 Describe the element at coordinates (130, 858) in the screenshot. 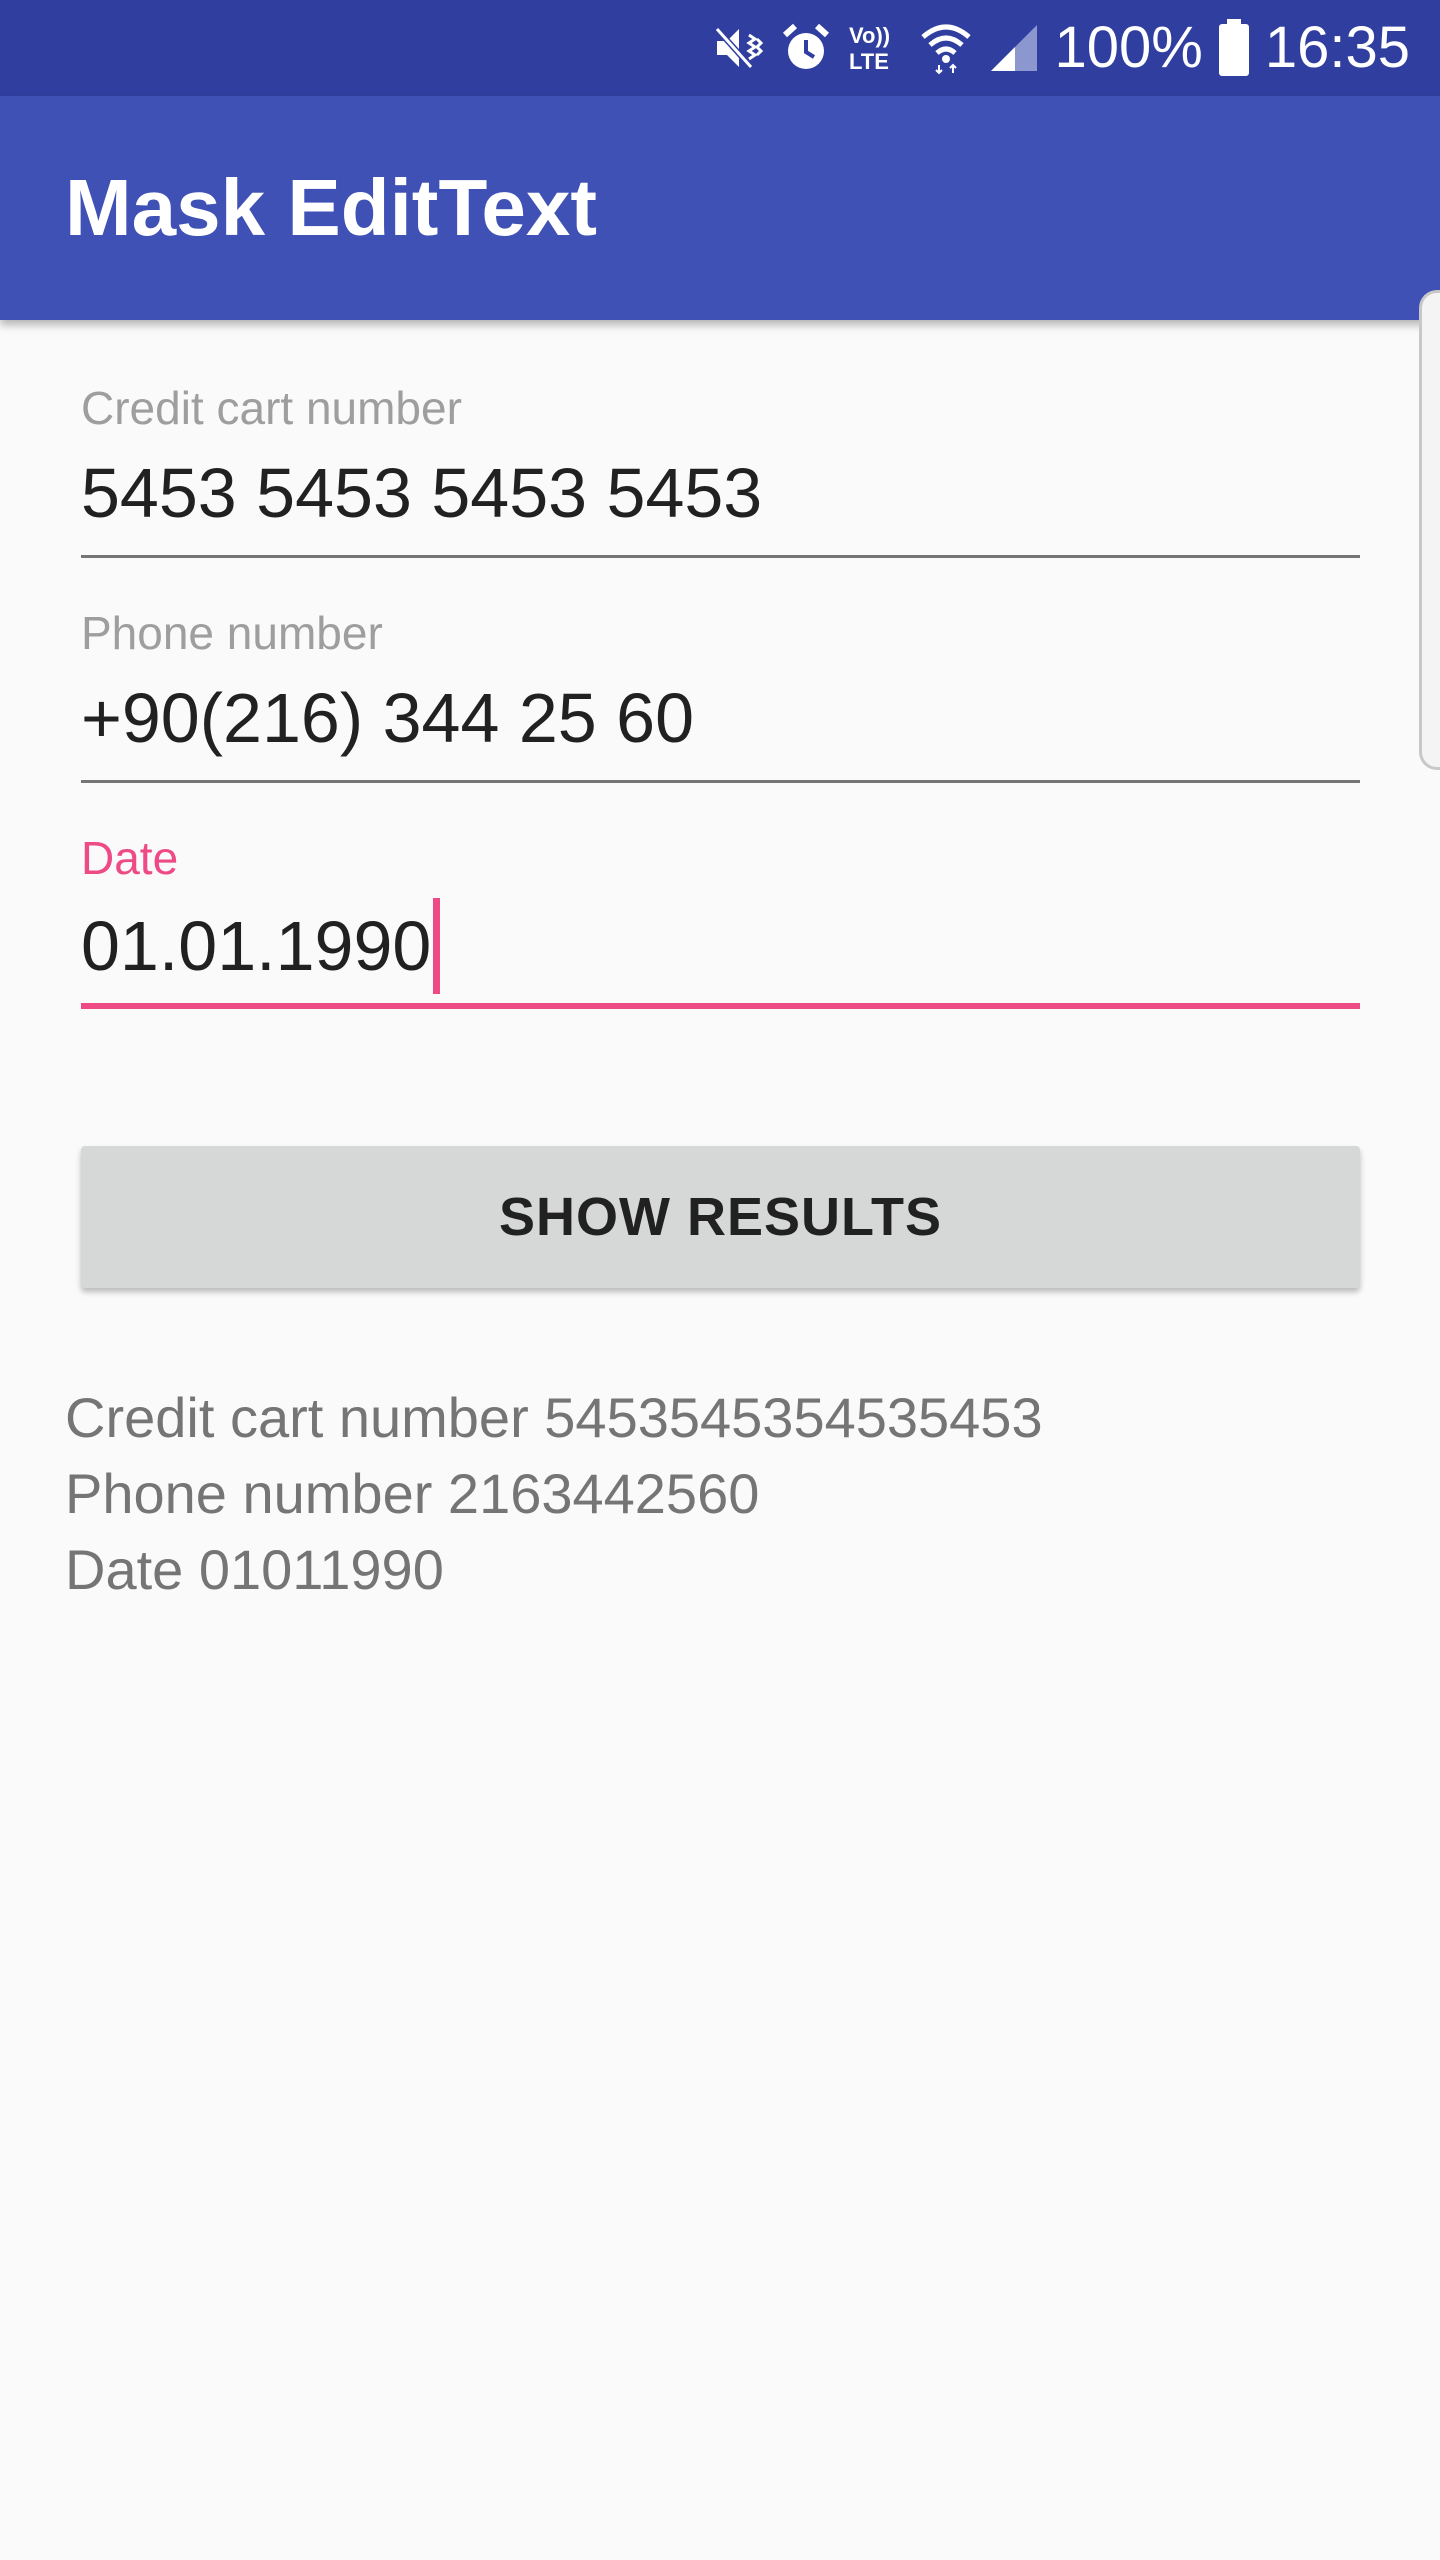

I see `date-label: Date` at that location.